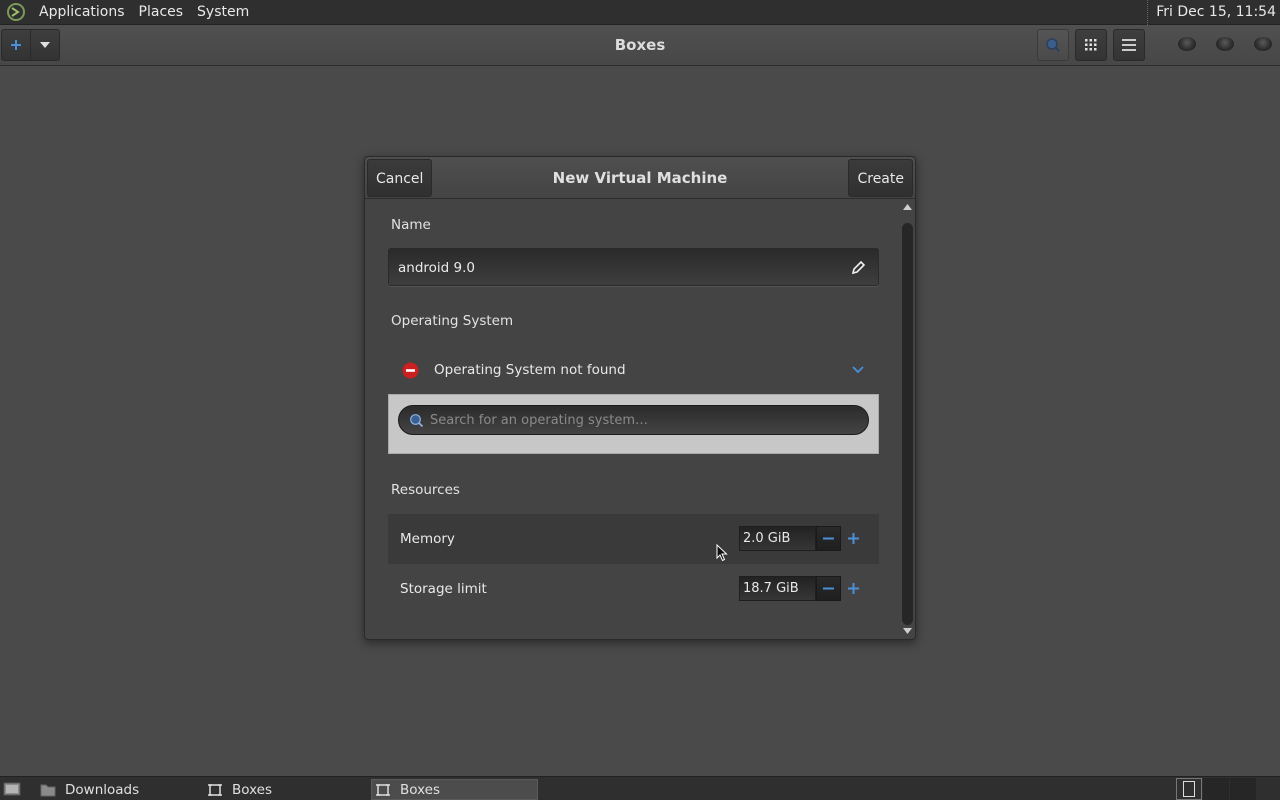  I want to click on memory-increase-button, so click(853, 538).